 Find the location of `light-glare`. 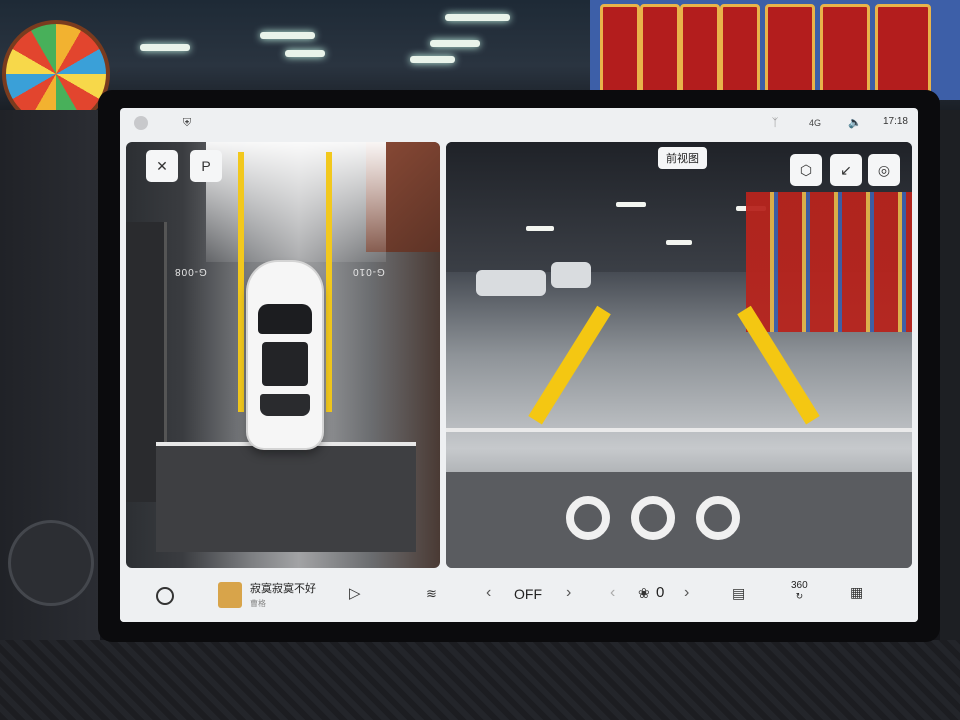

light-glare is located at coordinates (296, 202).